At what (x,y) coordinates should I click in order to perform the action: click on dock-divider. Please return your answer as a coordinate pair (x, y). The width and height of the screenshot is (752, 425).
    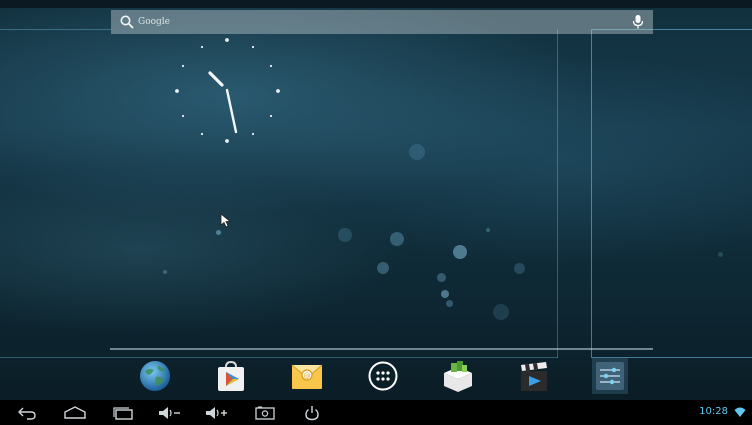
    Looking at the image, I should click on (381, 349).